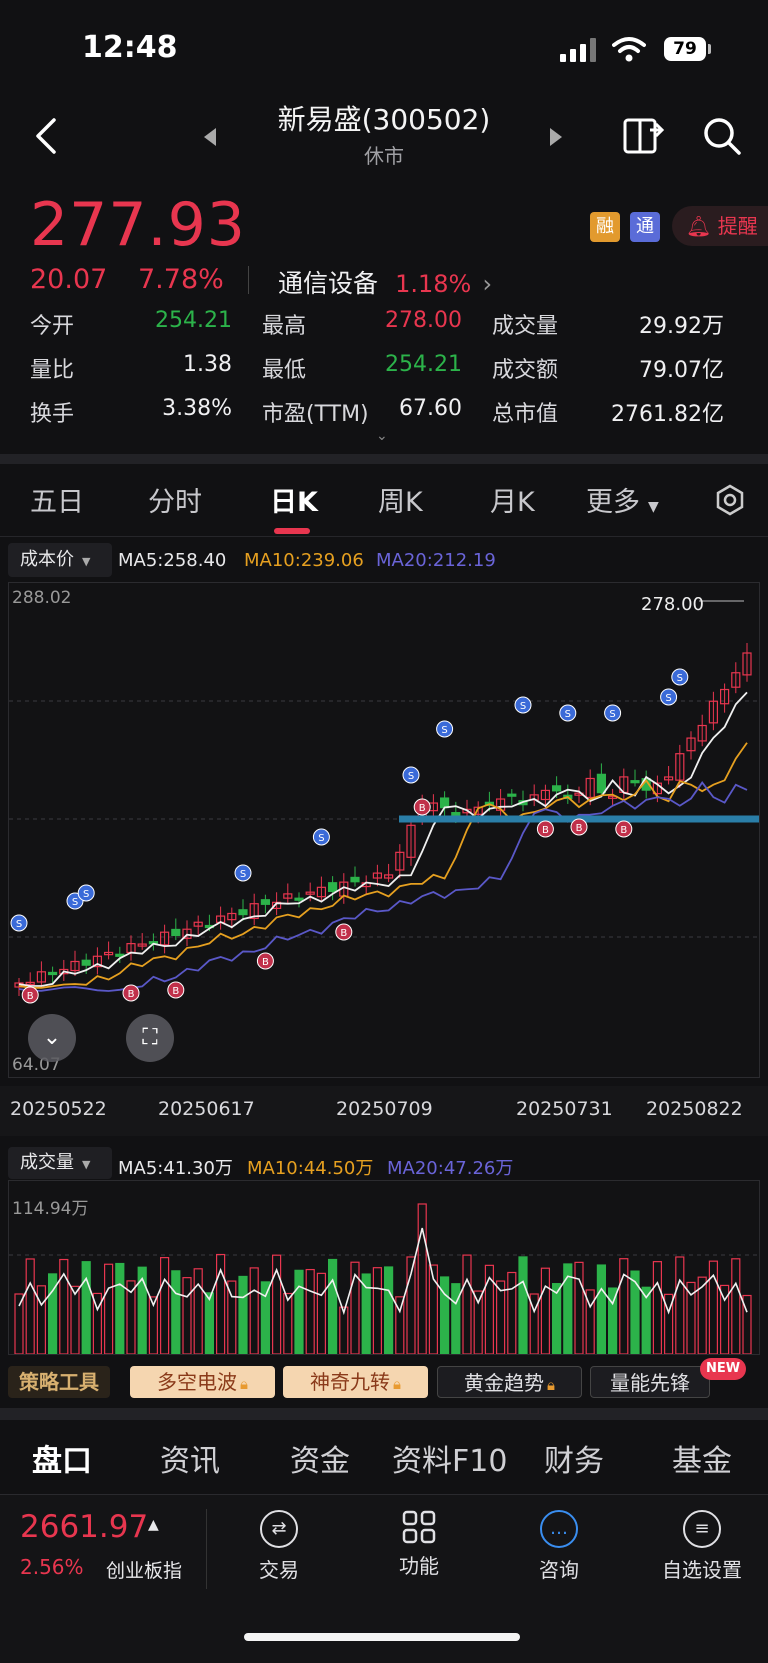 Image resolution: width=768 pixels, height=1663 pixels. I want to click on stat-value: 29.92万, so click(681, 326).